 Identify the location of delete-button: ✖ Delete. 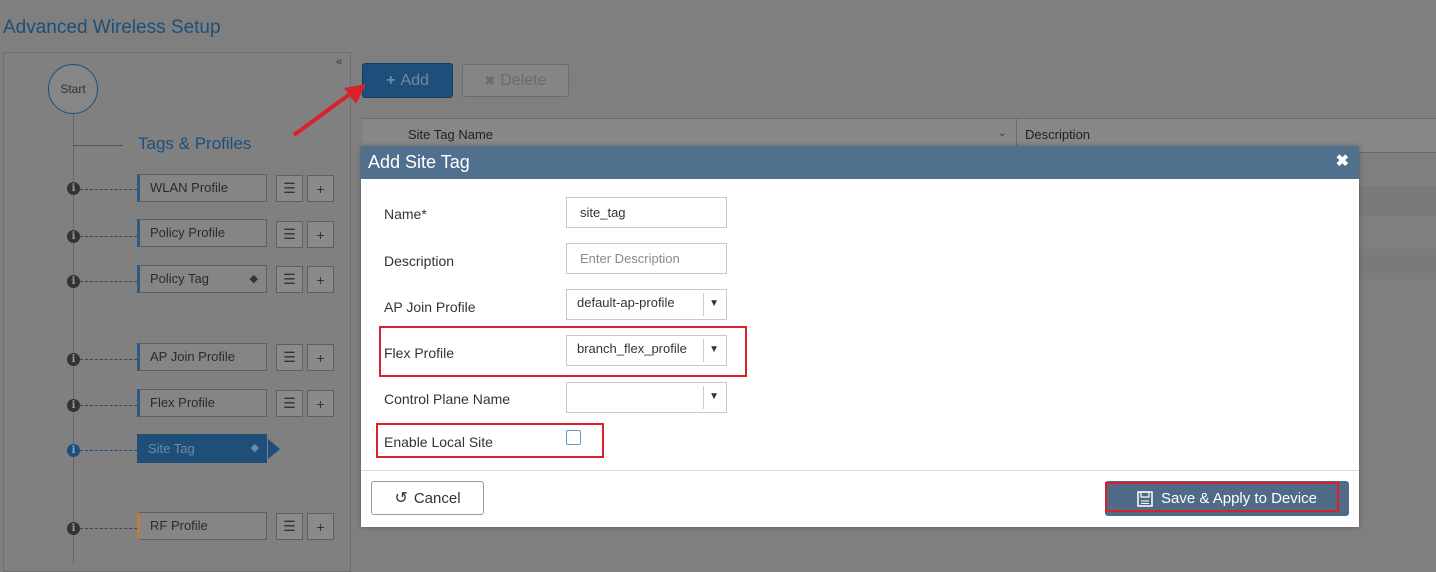
(515, 80).